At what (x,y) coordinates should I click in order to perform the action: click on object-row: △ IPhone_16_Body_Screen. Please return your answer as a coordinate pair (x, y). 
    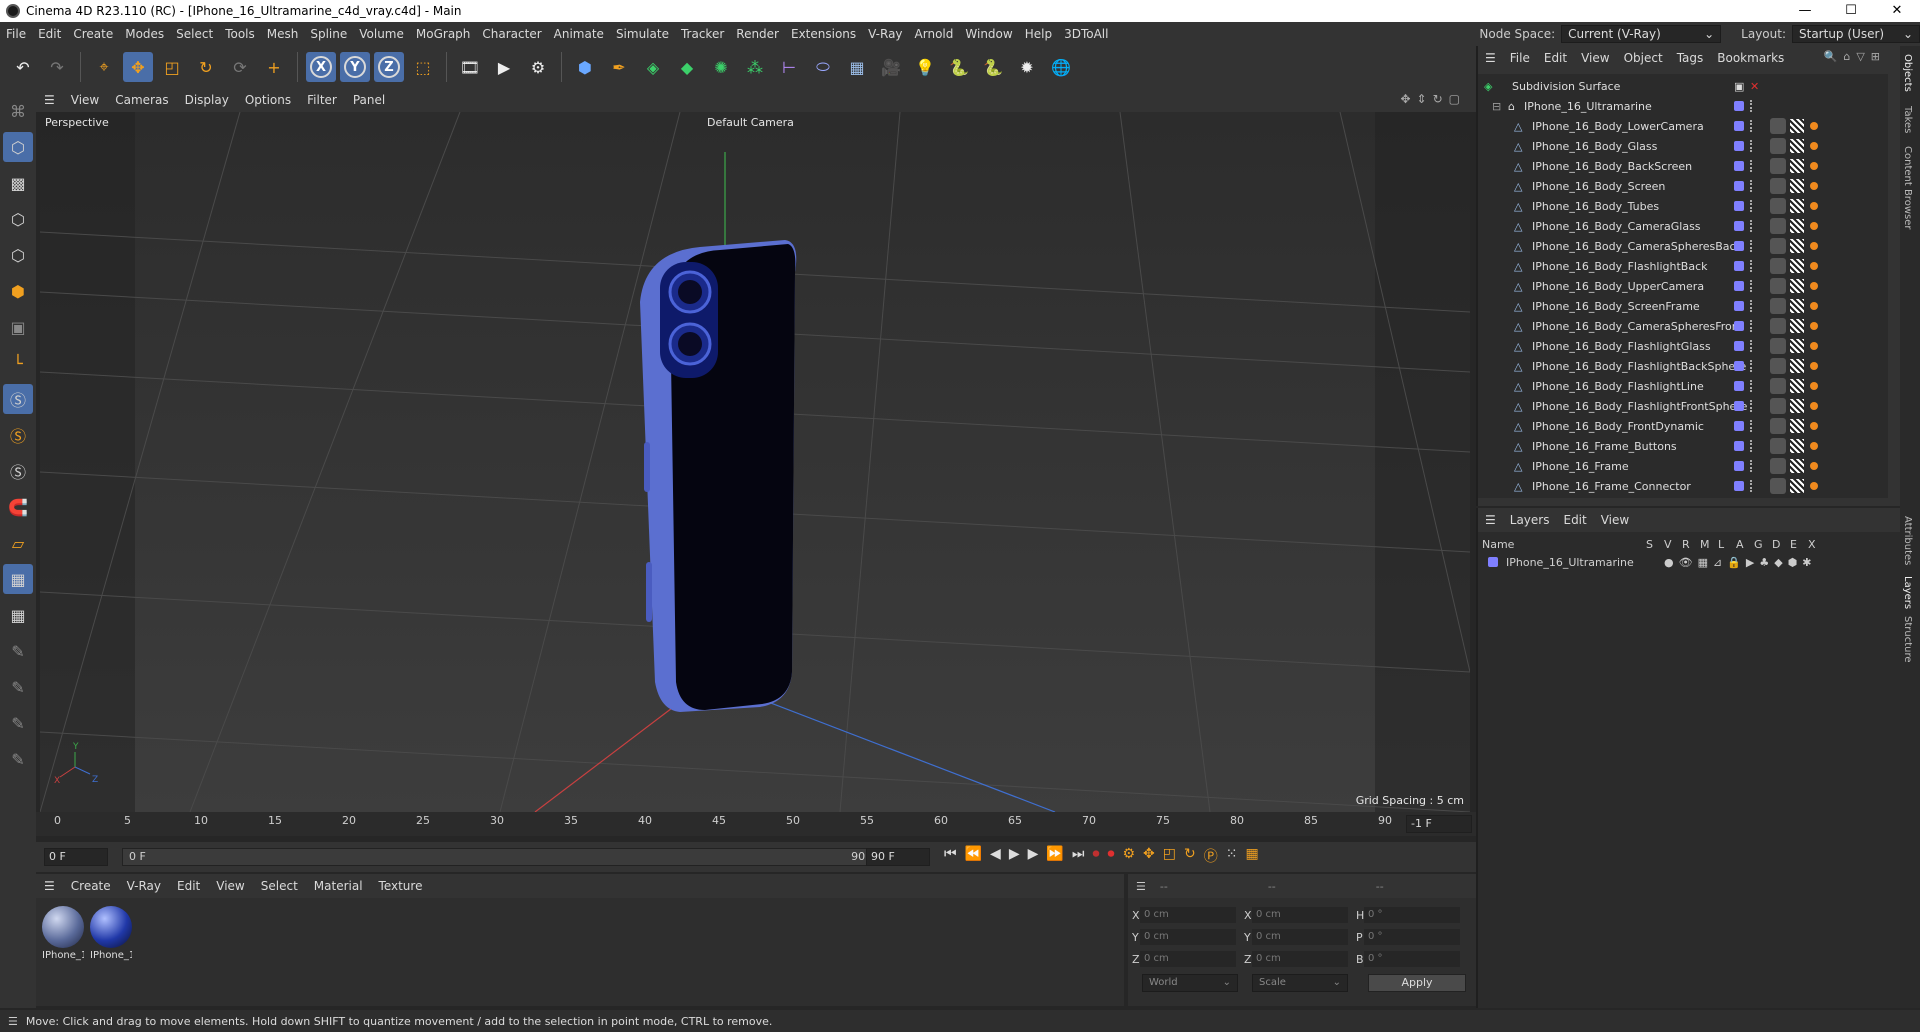
    Looking at the image, I should click on (1683, 186).